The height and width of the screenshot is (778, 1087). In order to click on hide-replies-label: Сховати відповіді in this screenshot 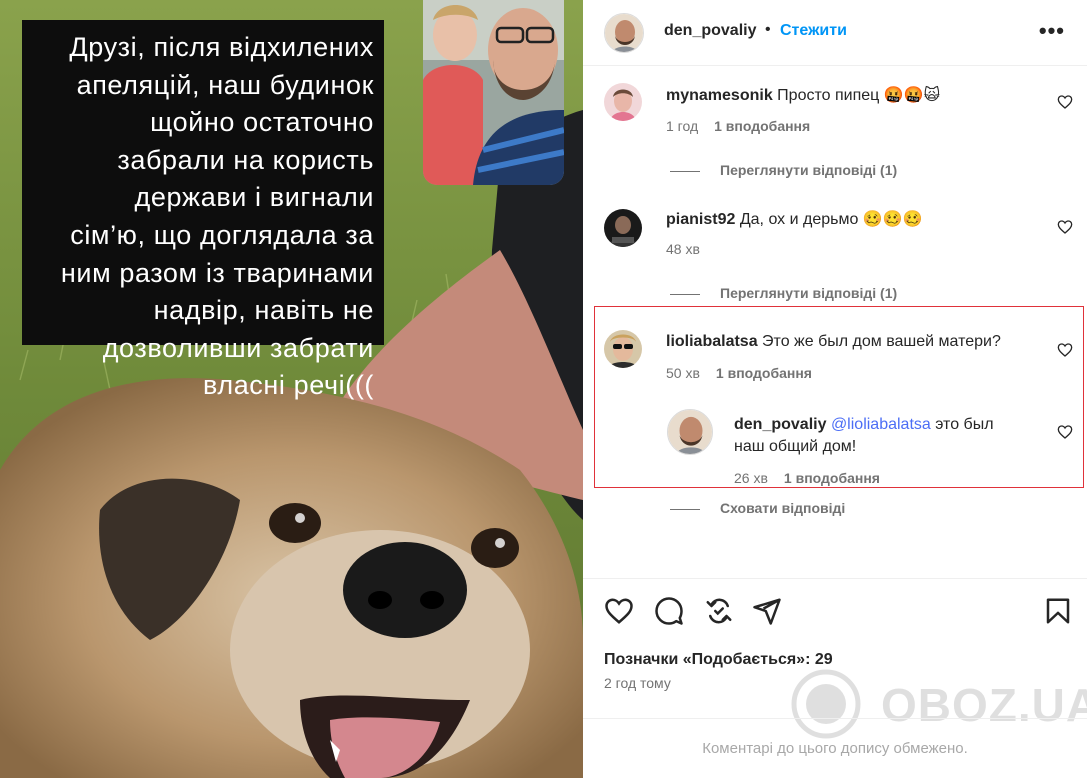, I will do `click(783, 508)`.